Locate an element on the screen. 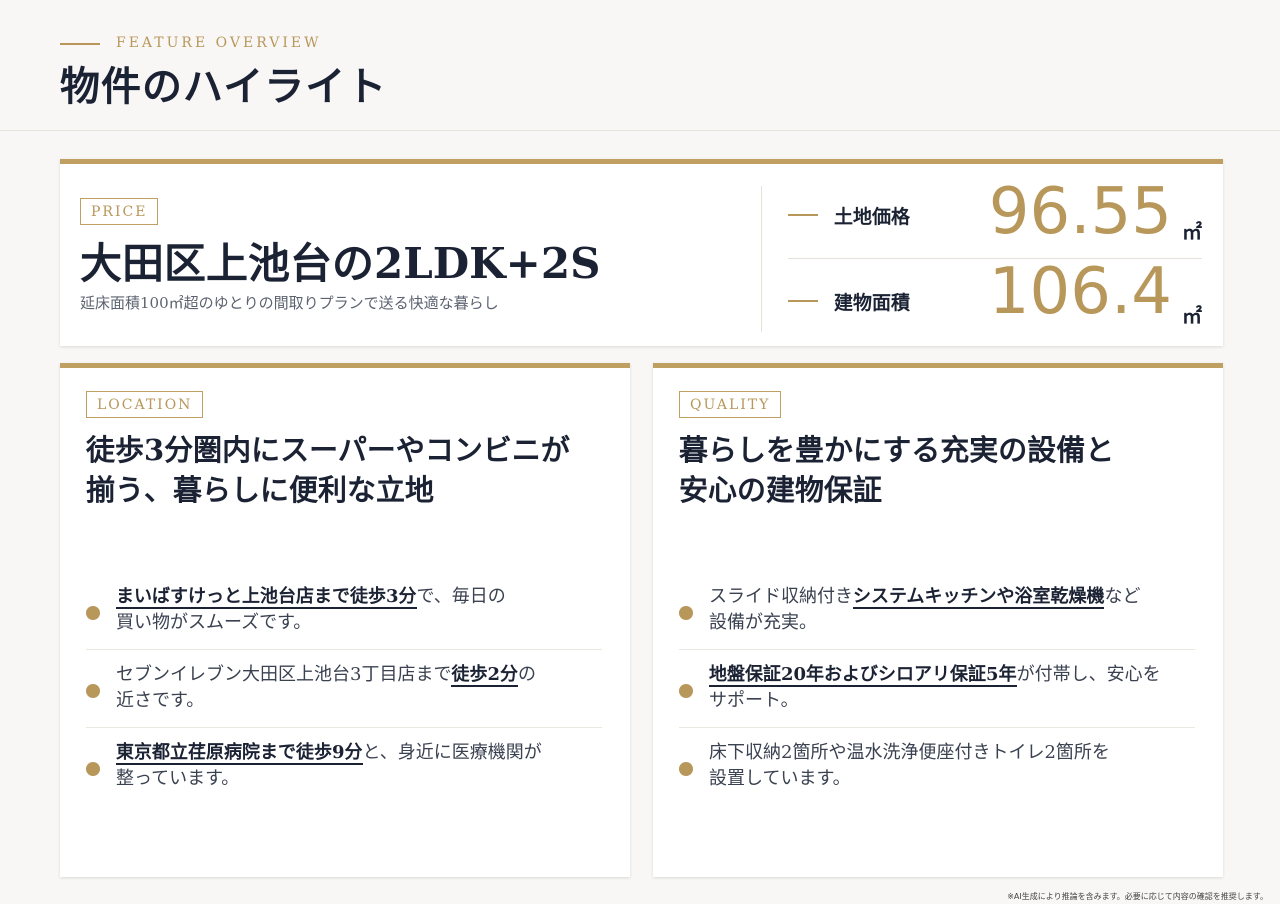 The width and height of the screenshot is (1280, 904). property-subtitle: 延床面積100㎡超のゆとりの間取りプランで送る快適な暮らし is located at coordinates (289, 303).